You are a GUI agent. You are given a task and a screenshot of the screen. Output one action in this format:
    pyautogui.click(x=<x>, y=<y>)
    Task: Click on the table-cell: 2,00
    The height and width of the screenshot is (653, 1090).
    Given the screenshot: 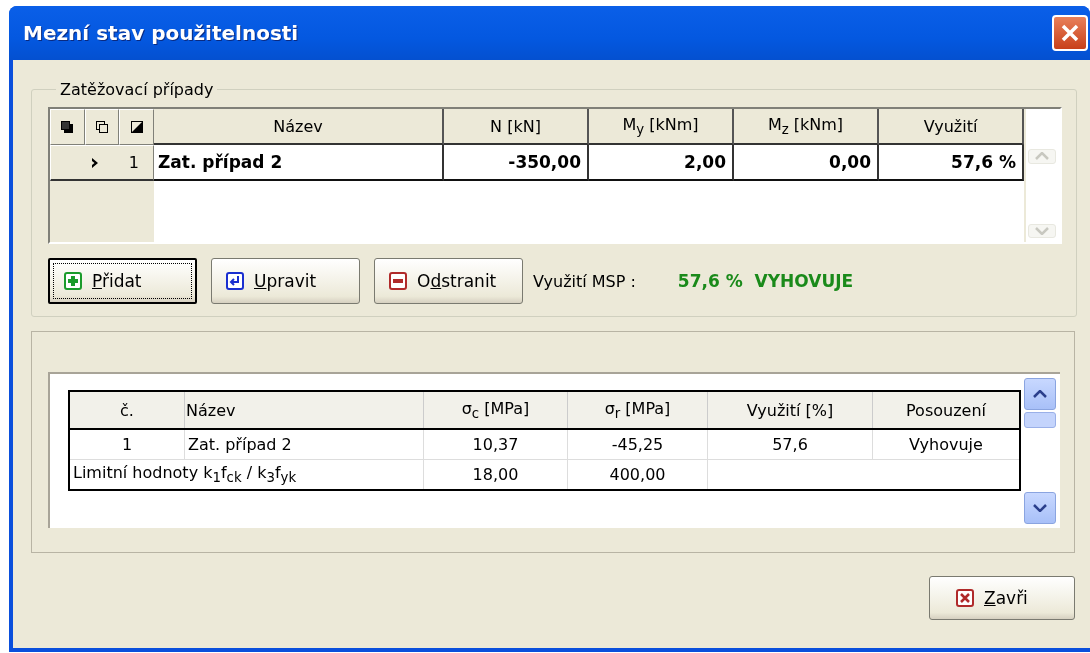 What is the action you would take?
    pyautogui.click(x=661, y=163)
    